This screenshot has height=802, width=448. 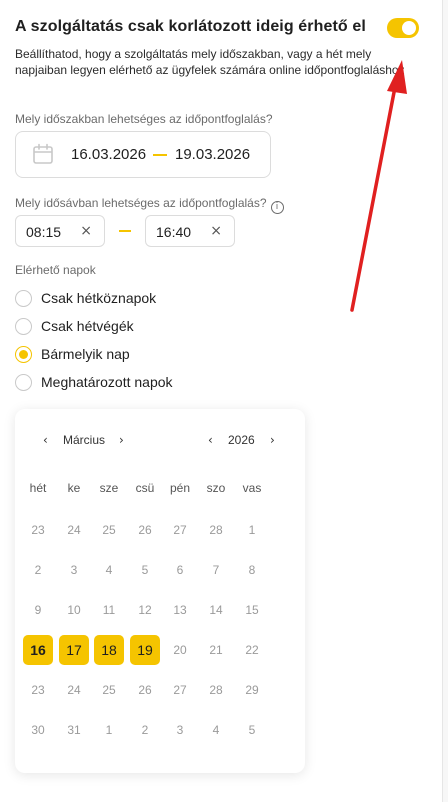 What do you see at coordinates (45, 440) in the screenshot?
I see `prev-month-icon: ‹` at bounding box center [45, 440].